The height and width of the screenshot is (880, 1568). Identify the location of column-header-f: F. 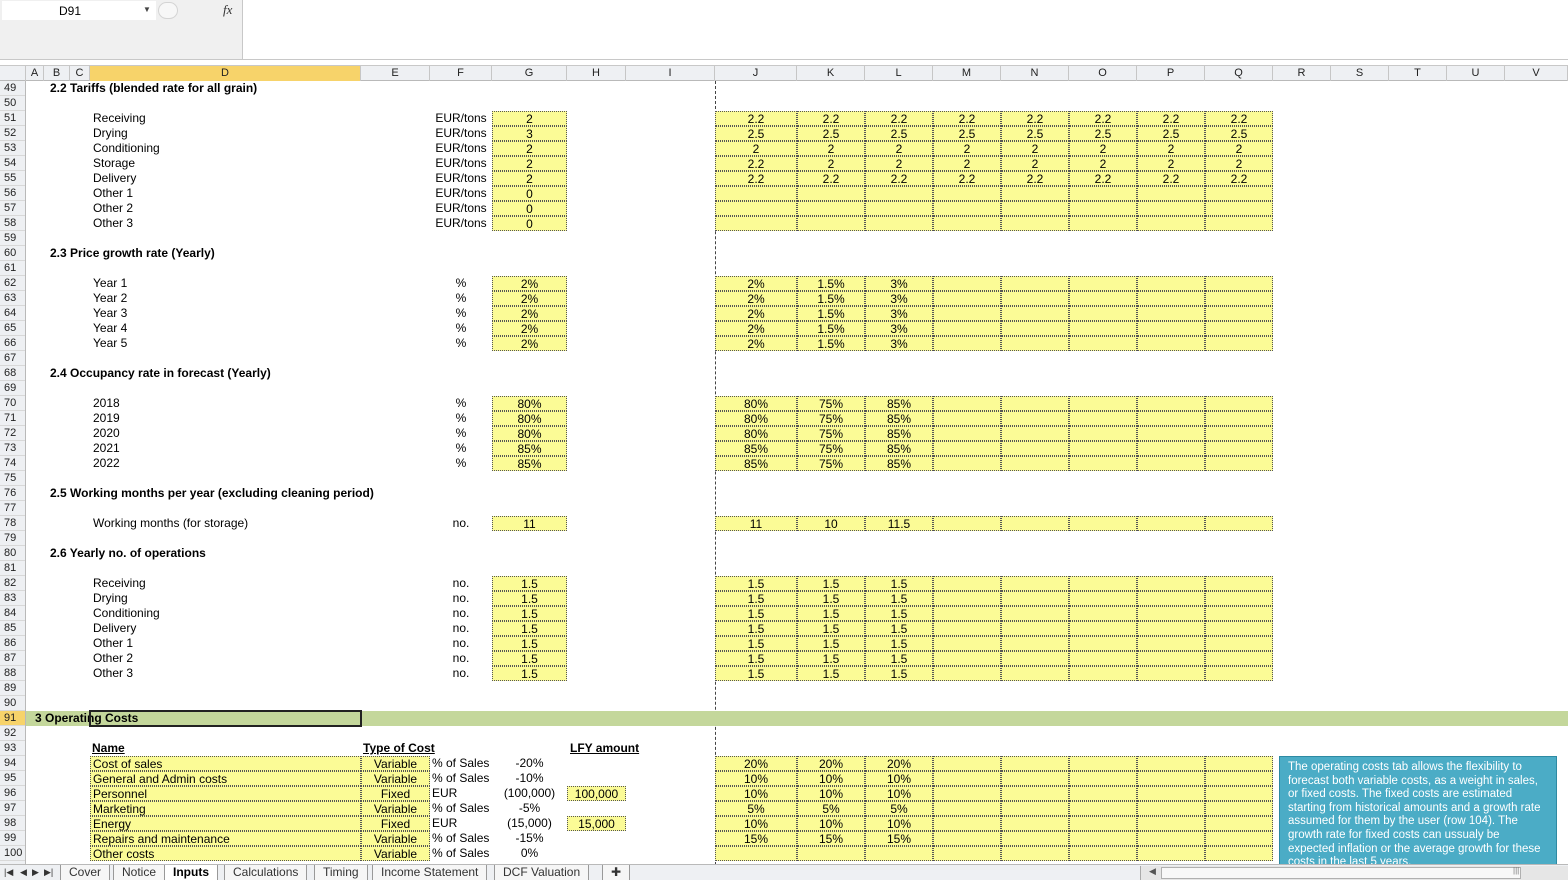
(461, 73).